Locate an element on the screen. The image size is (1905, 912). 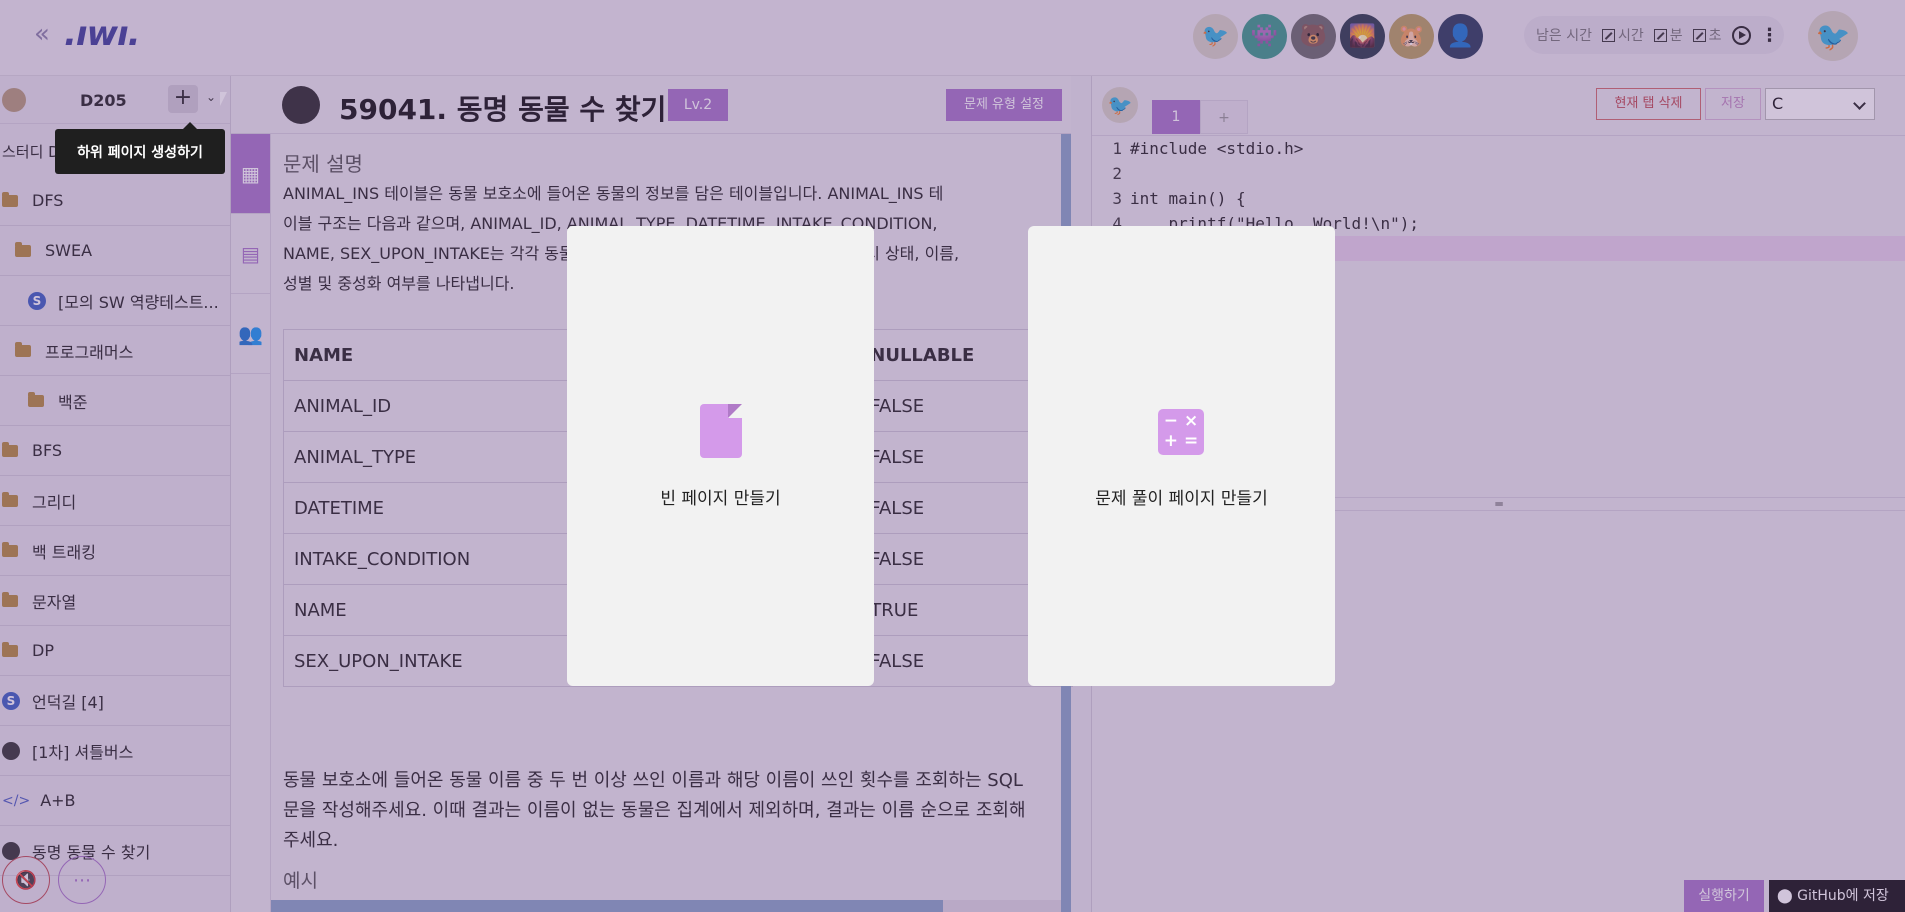
problem-page-card: − × + = 문제 풀이 페이지 만들기 is located at coordinates (1181, 456).